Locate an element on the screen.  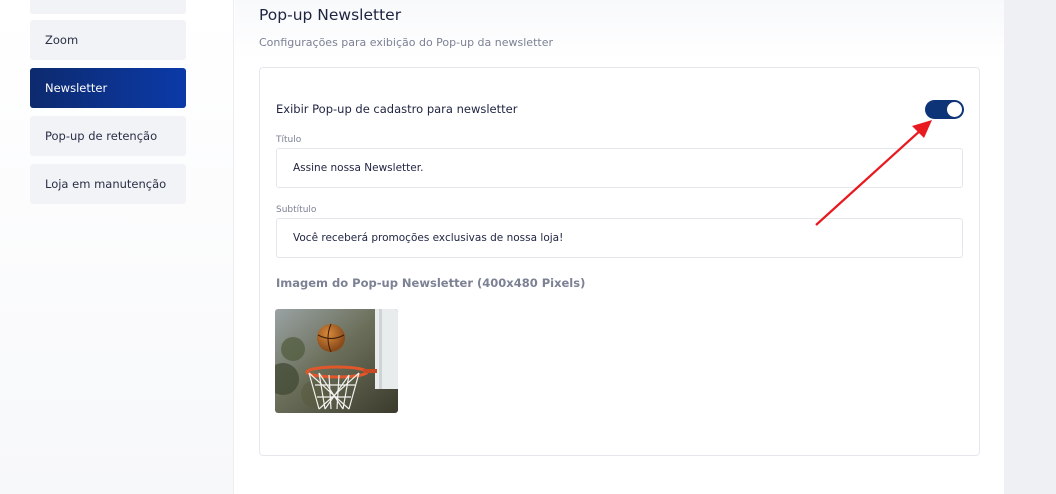
title-input: Assine nossa Newsletter. is located at coordinates (619, 168).